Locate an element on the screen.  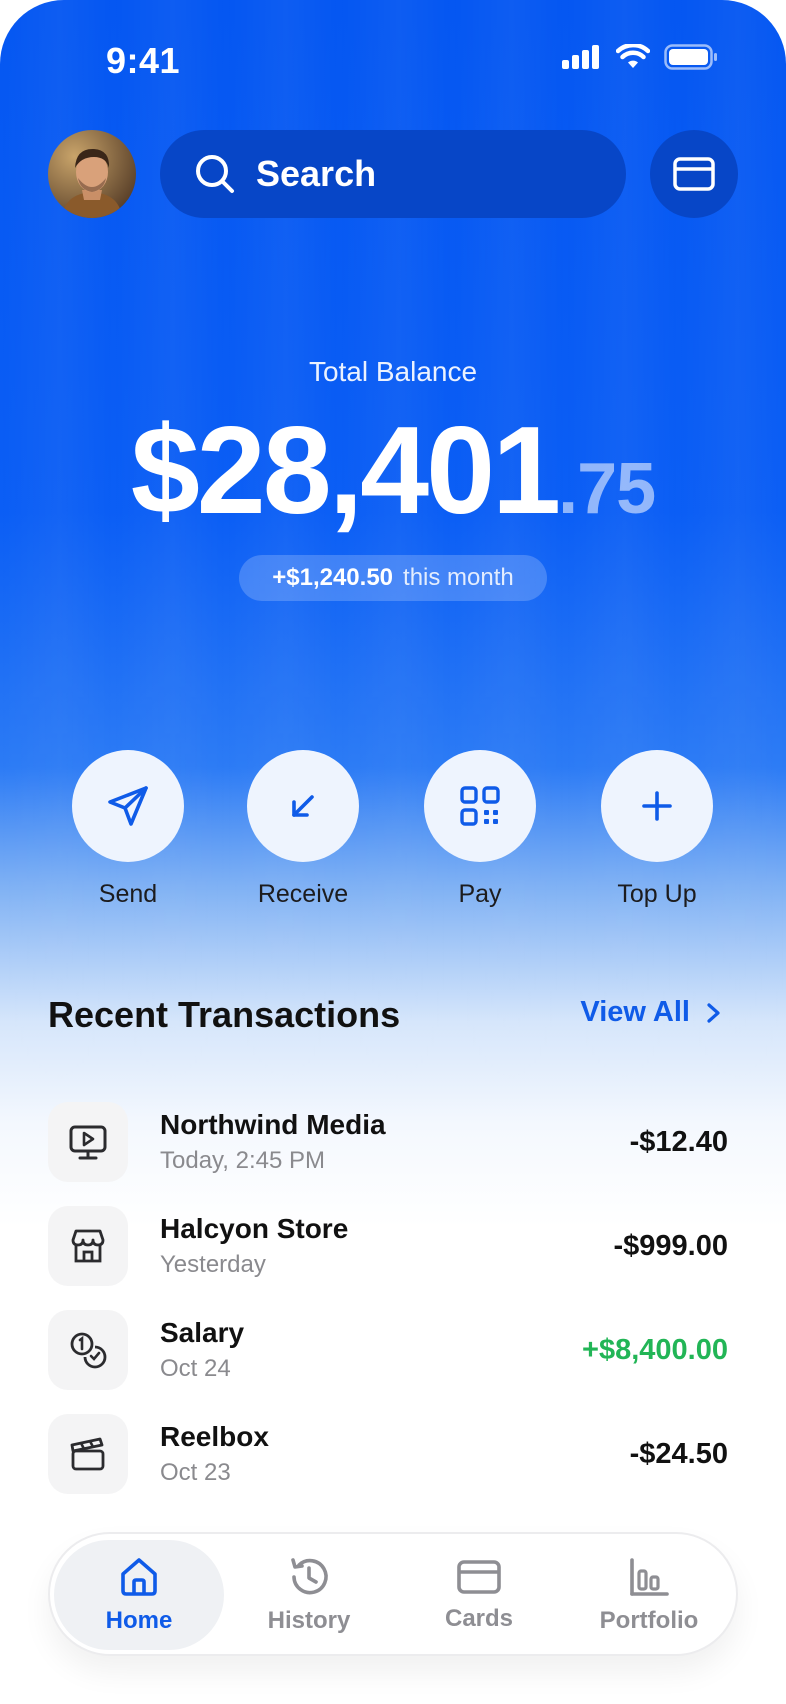
coins-icon is located at coordinates (88, 1350).